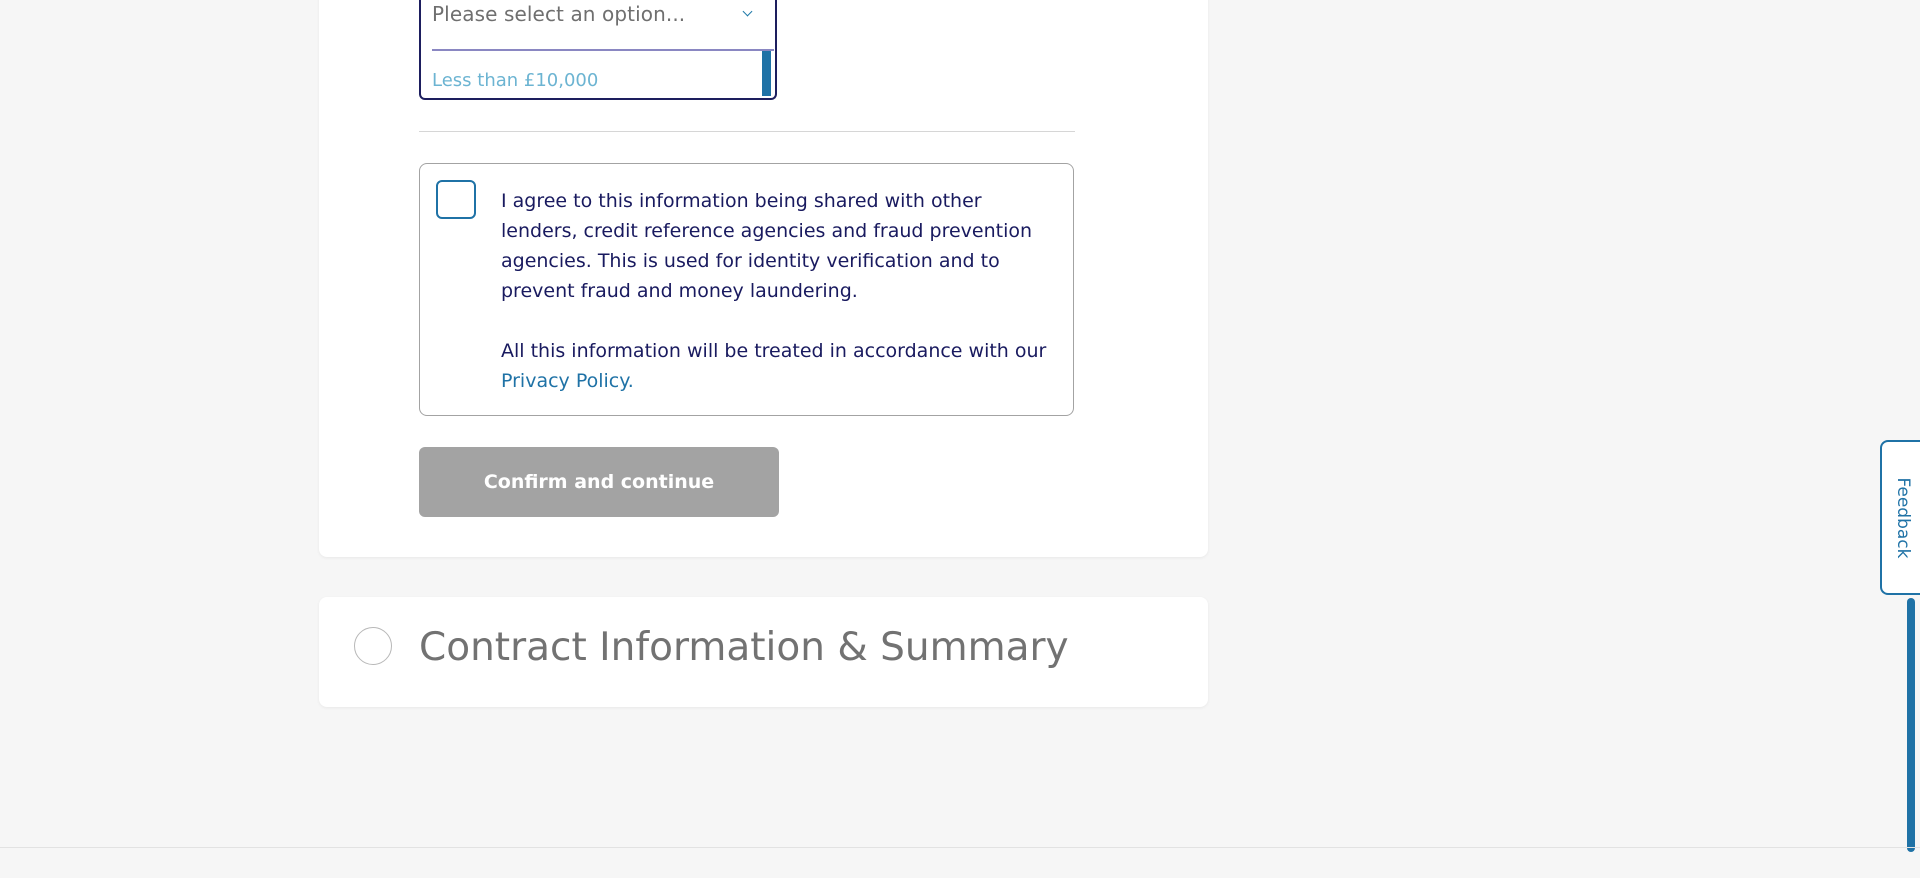  What do you see at coordinates (766, 73) in the screenshot?
I see `dropdown-scrollbar` at bounding box center [766, 73].